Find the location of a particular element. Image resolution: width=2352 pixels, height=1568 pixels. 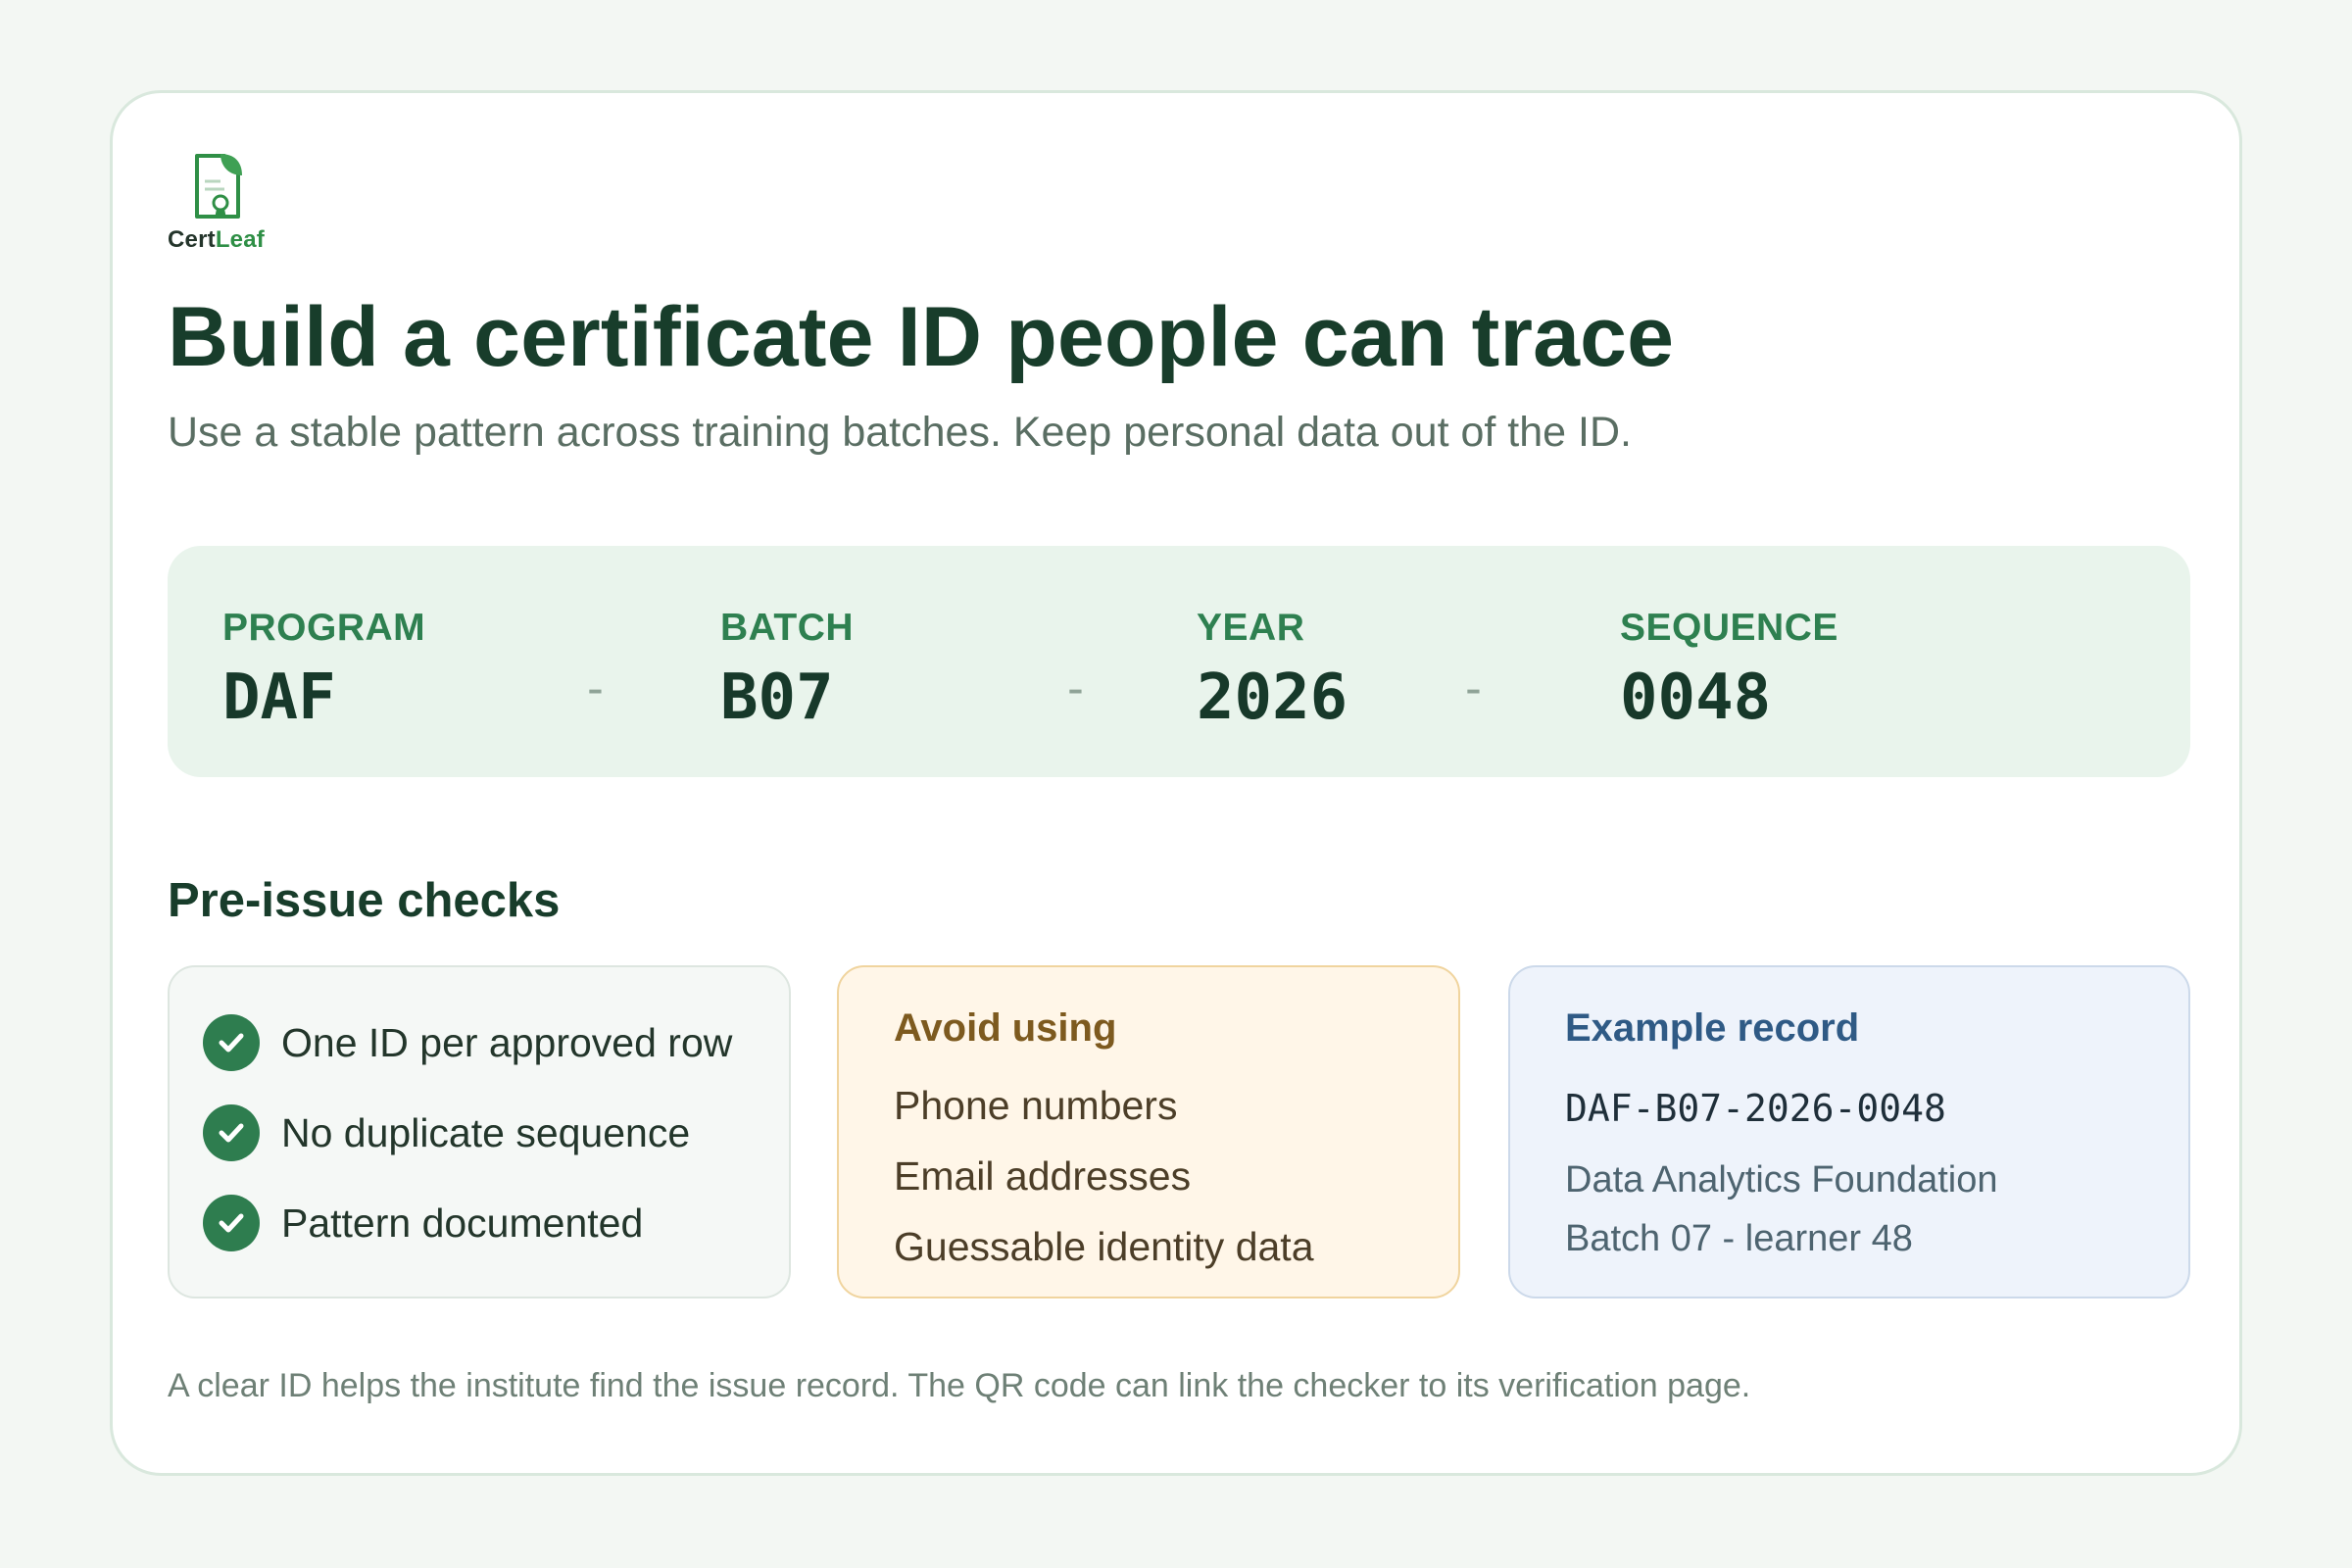

check-item: Pattern documented is located at coordinates (423, 1223).